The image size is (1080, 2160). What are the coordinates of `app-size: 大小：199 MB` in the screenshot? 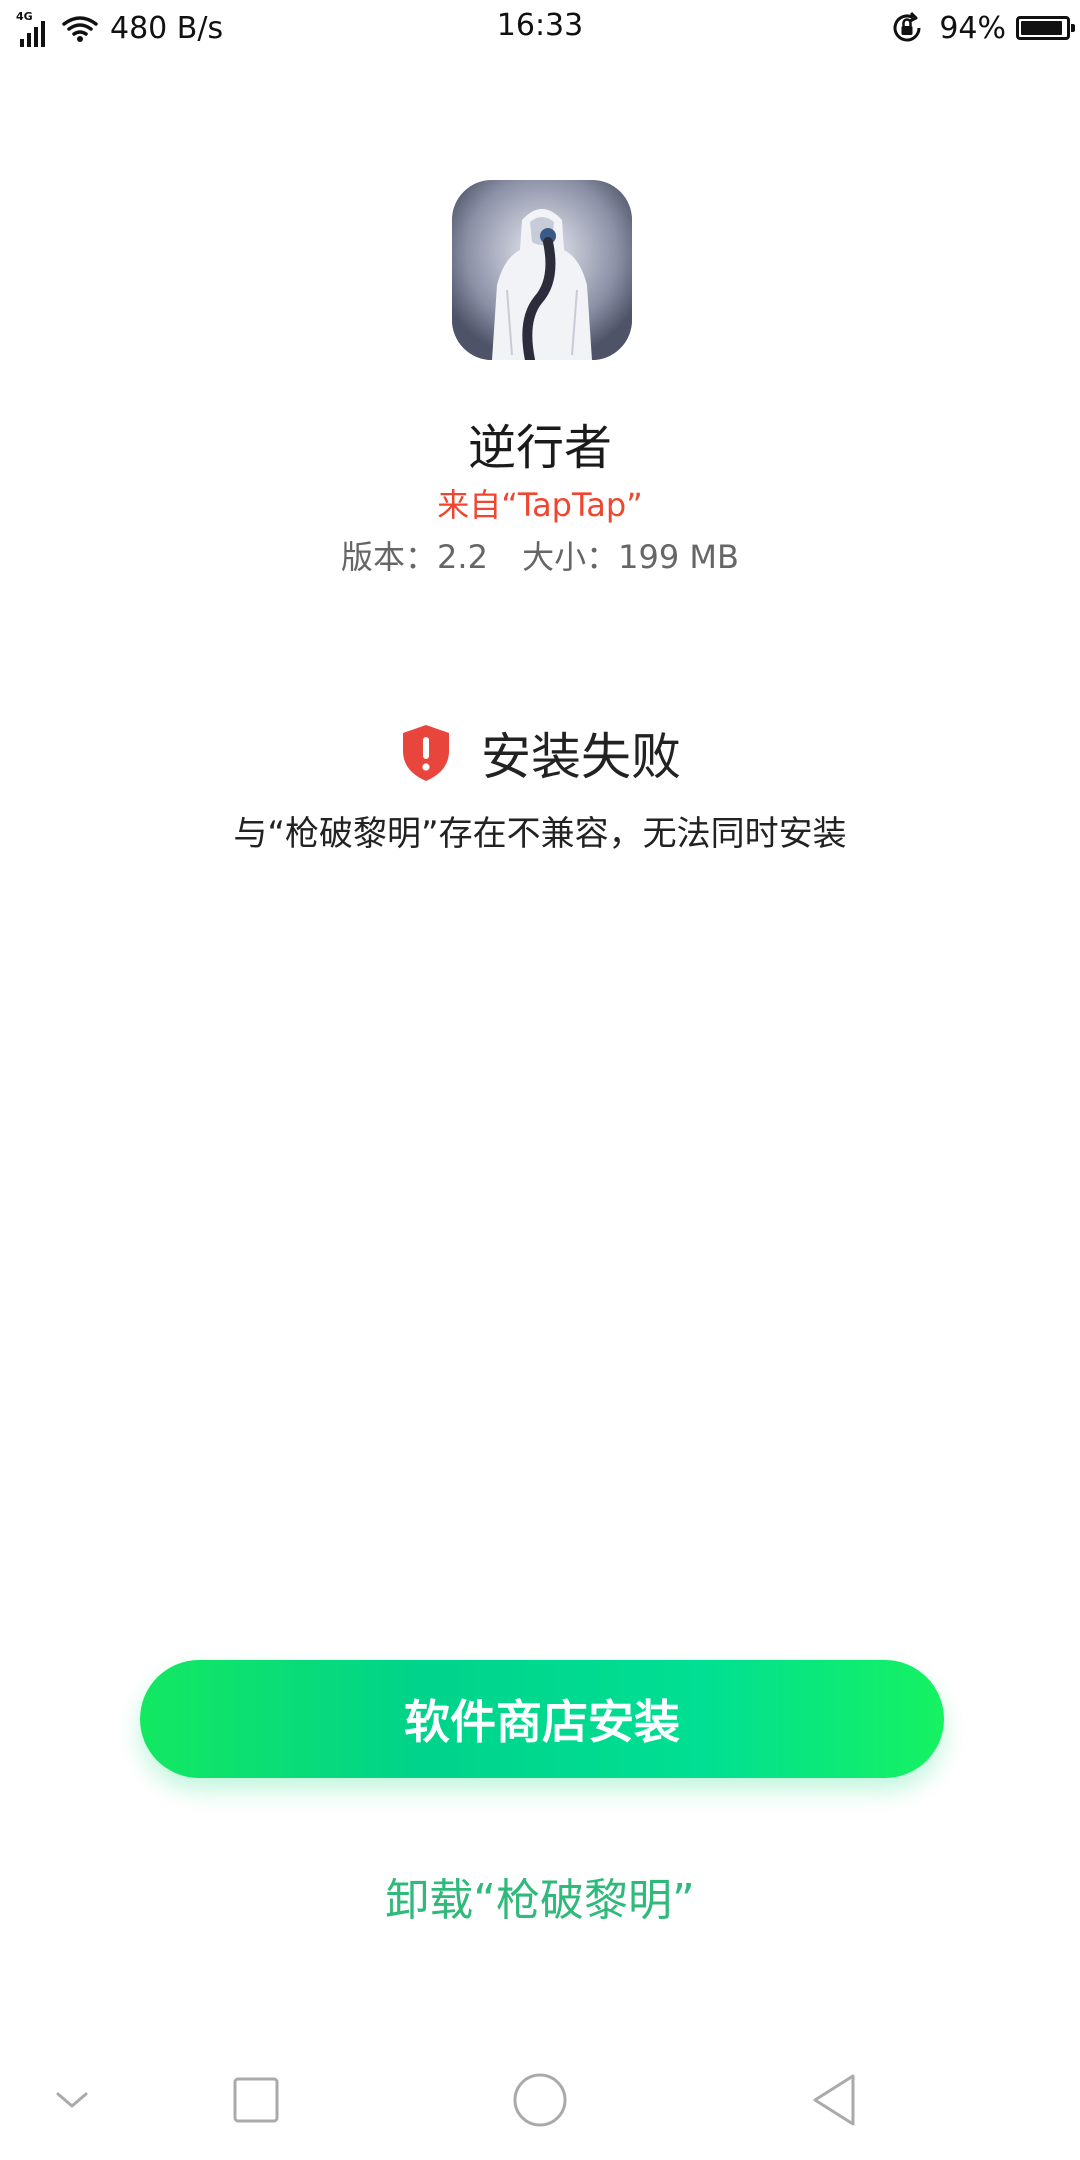 It's located at (630, 557).